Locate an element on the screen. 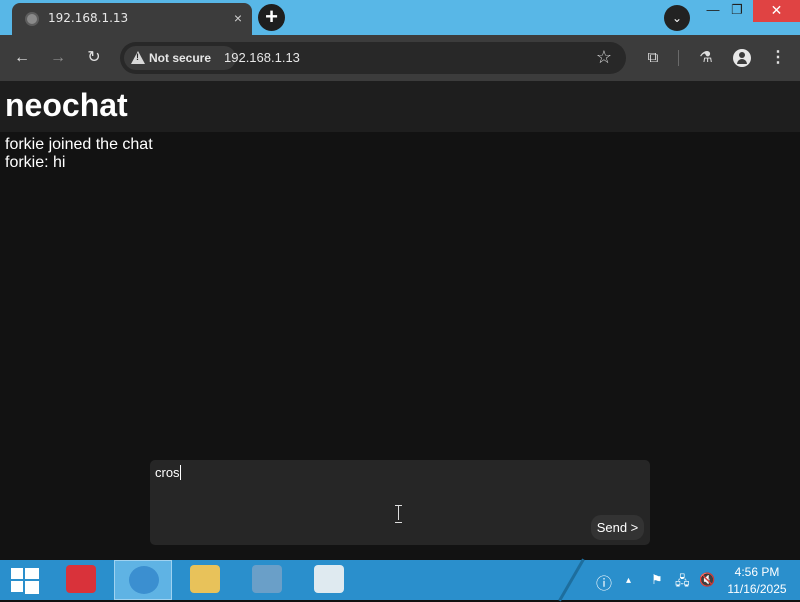  text-cursor-icon is located at coordinates (398, 514).